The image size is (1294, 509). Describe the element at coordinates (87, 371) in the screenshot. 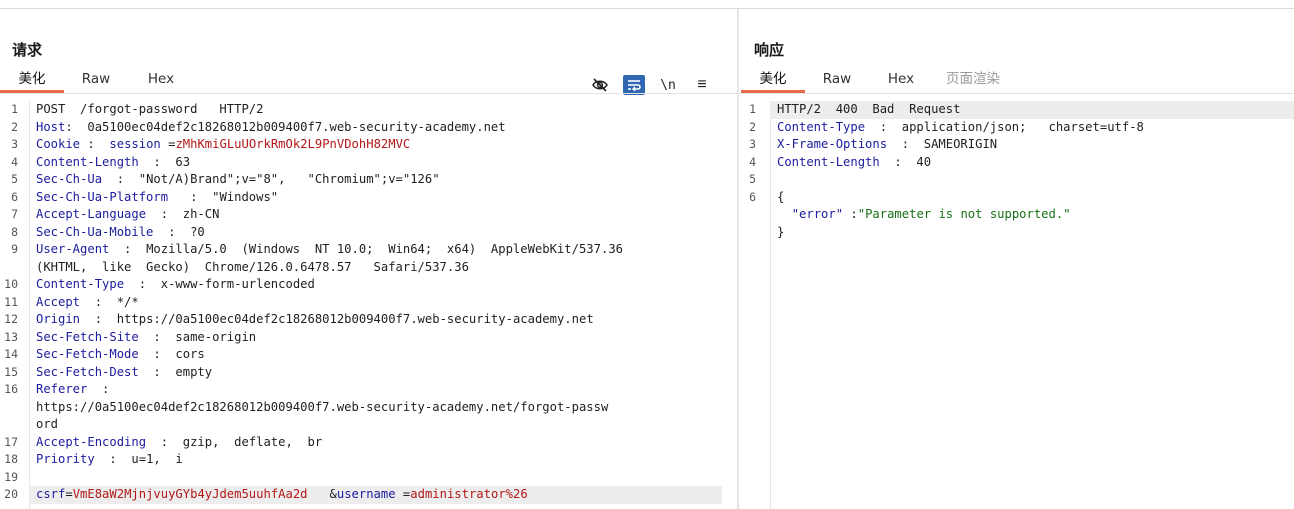

I see `header-key: Sec-Fetch-Dest` at that location.